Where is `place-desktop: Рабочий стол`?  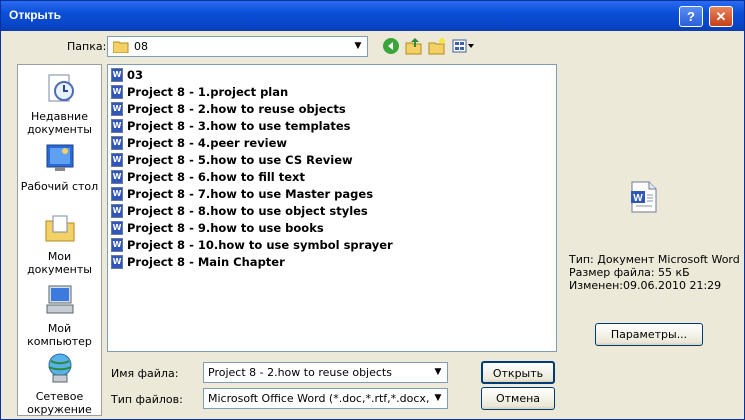
place-desktop: Рабочий стол is located at coordinates (59, 167).